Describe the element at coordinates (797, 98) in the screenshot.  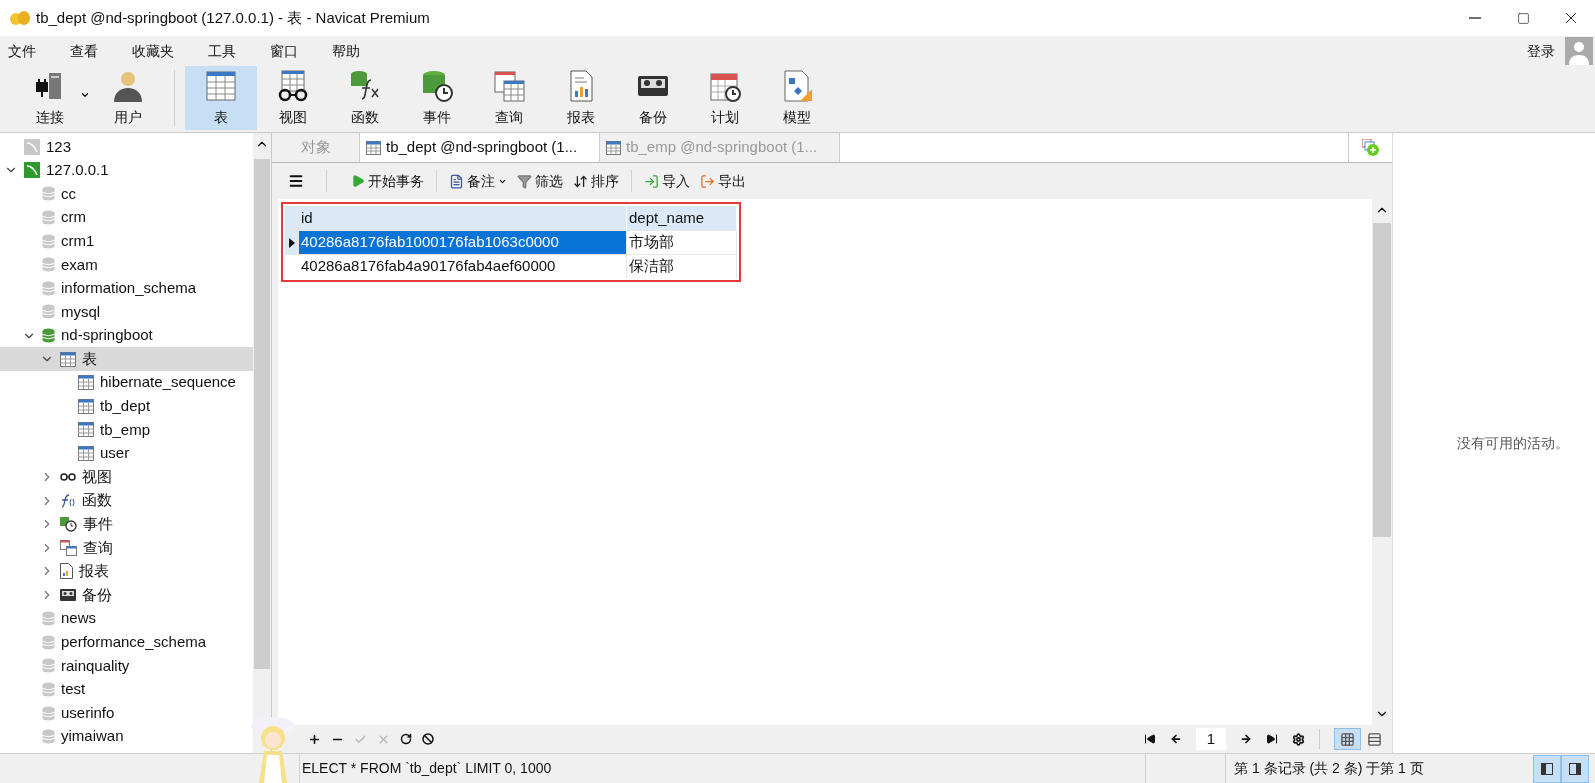
I see `toolbar-button: 模型` at that location.